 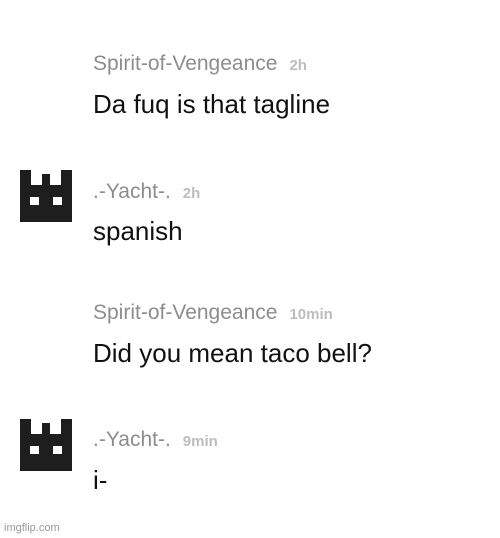 I want to click on message-header: Spirit-of-Vengeance 2h, so click(x=200, y=64).